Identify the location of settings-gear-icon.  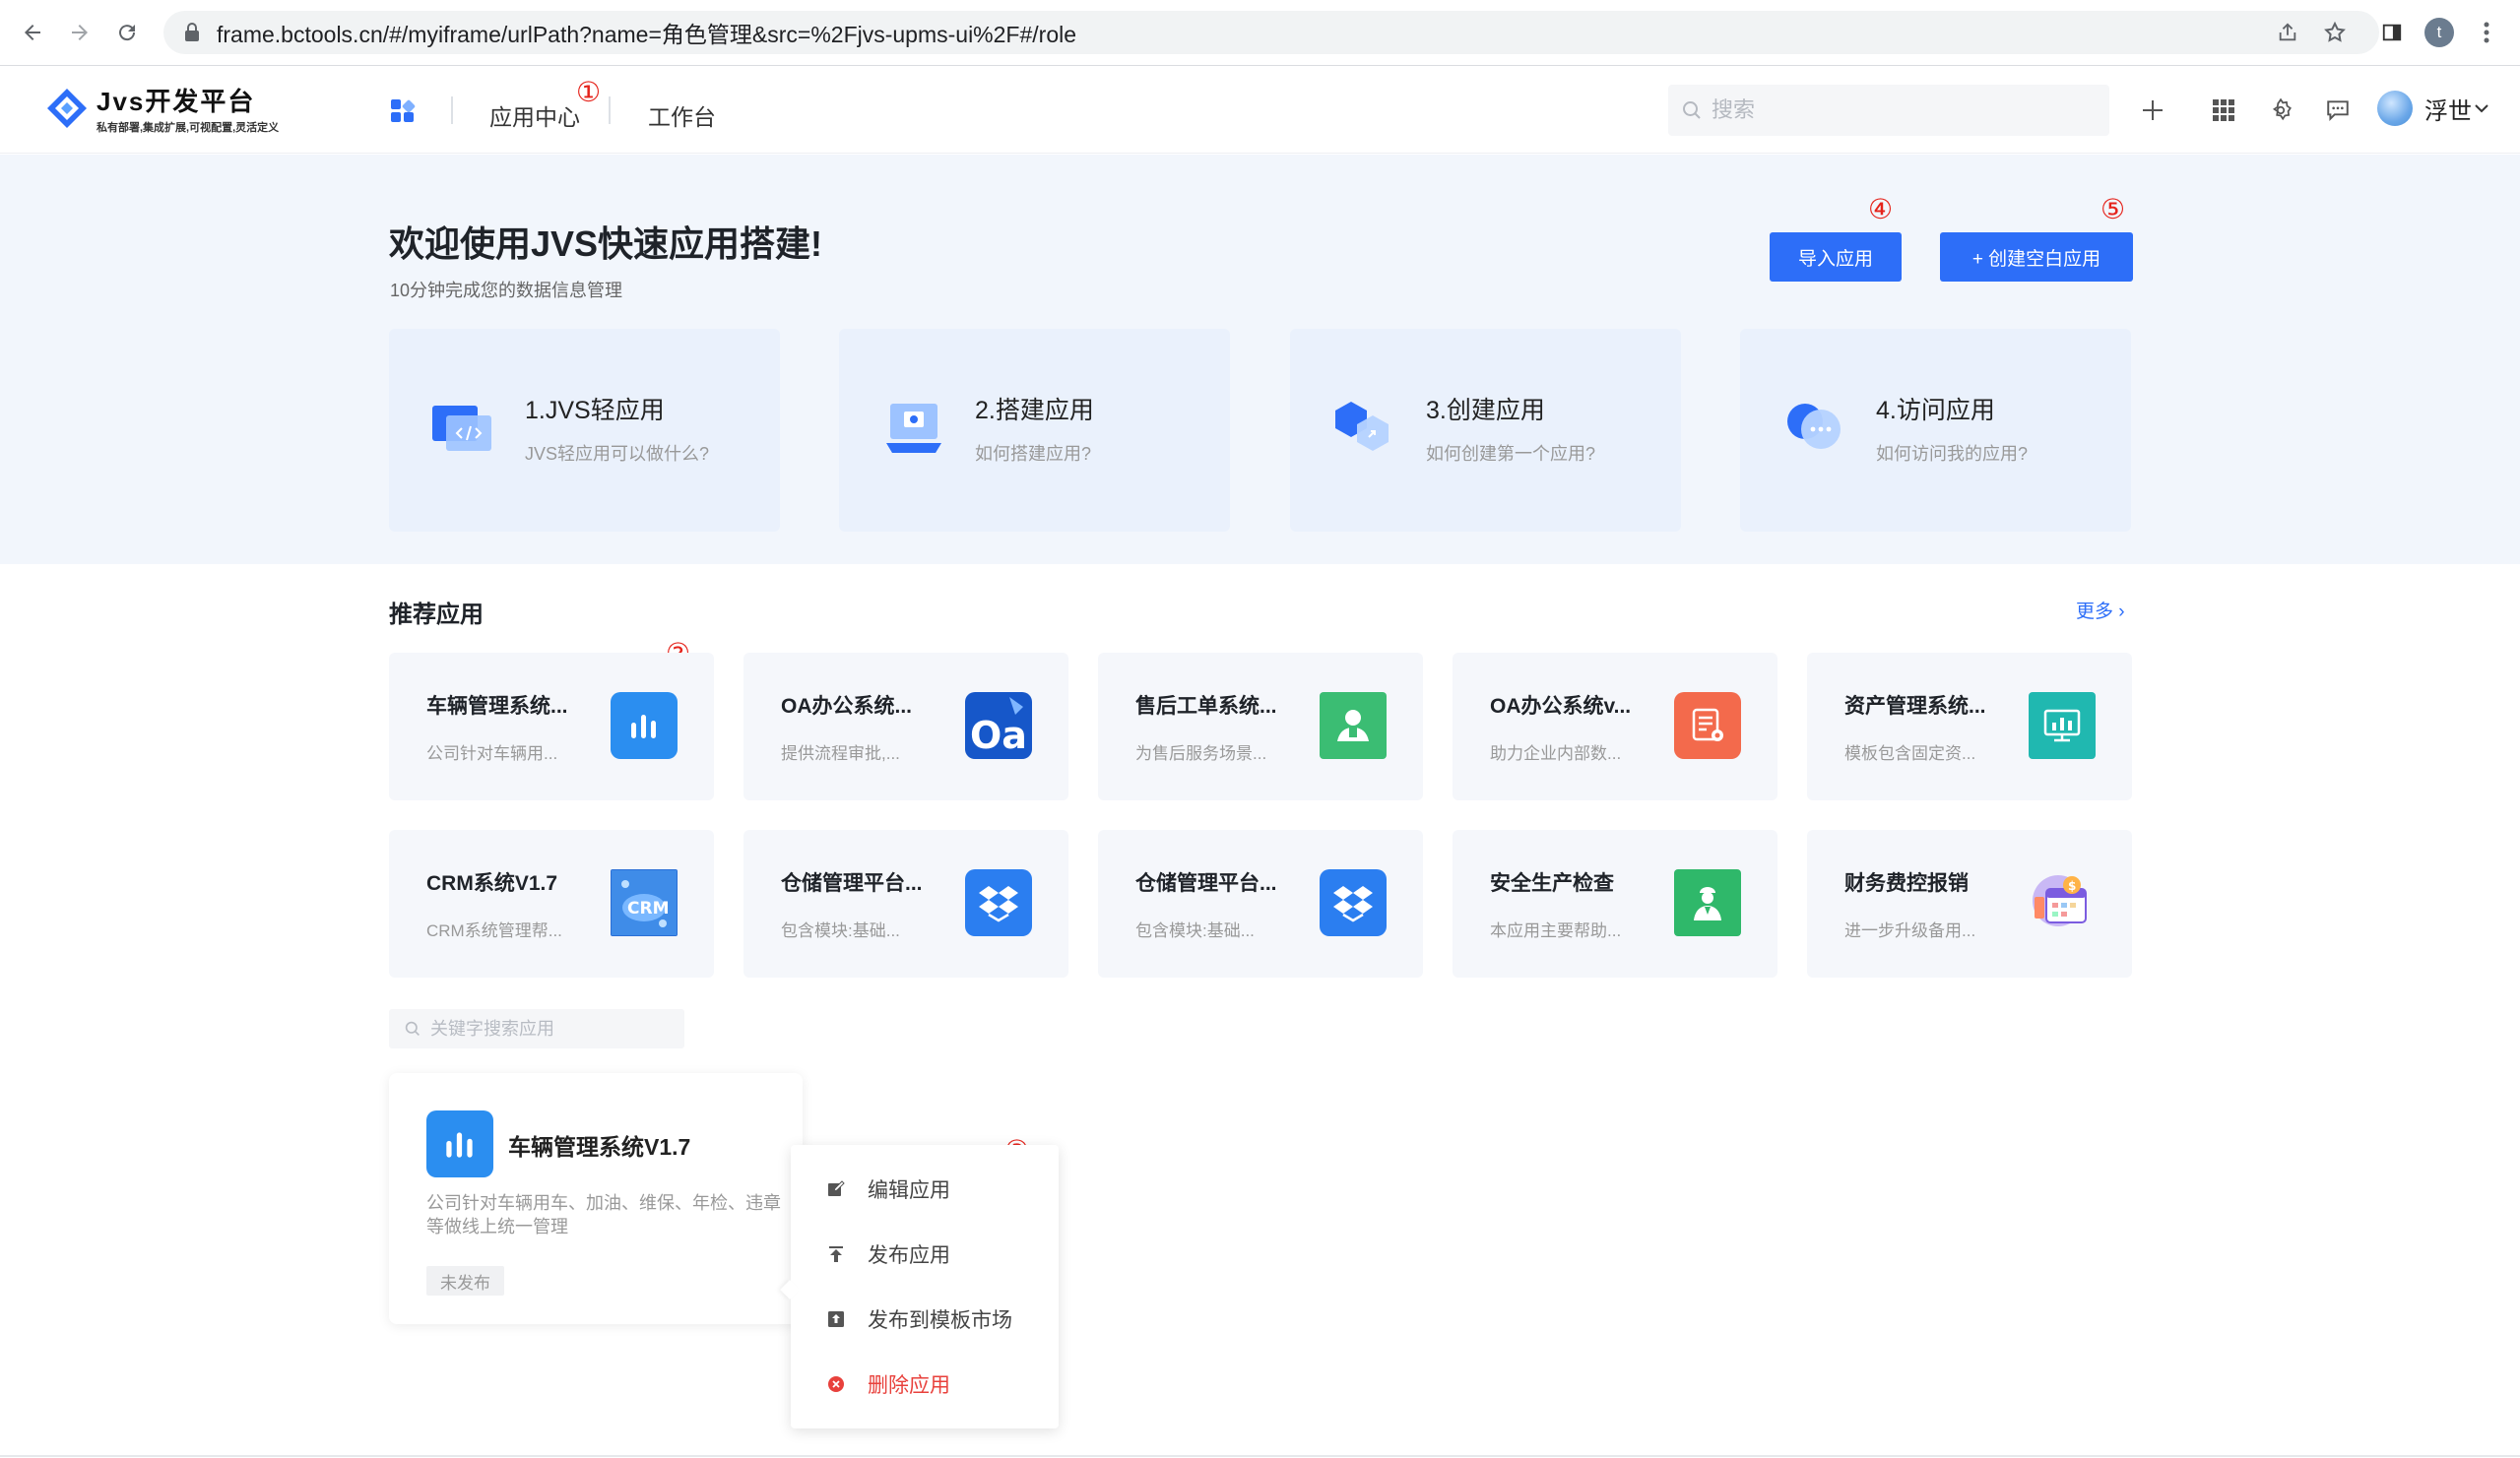
(2280, 110).